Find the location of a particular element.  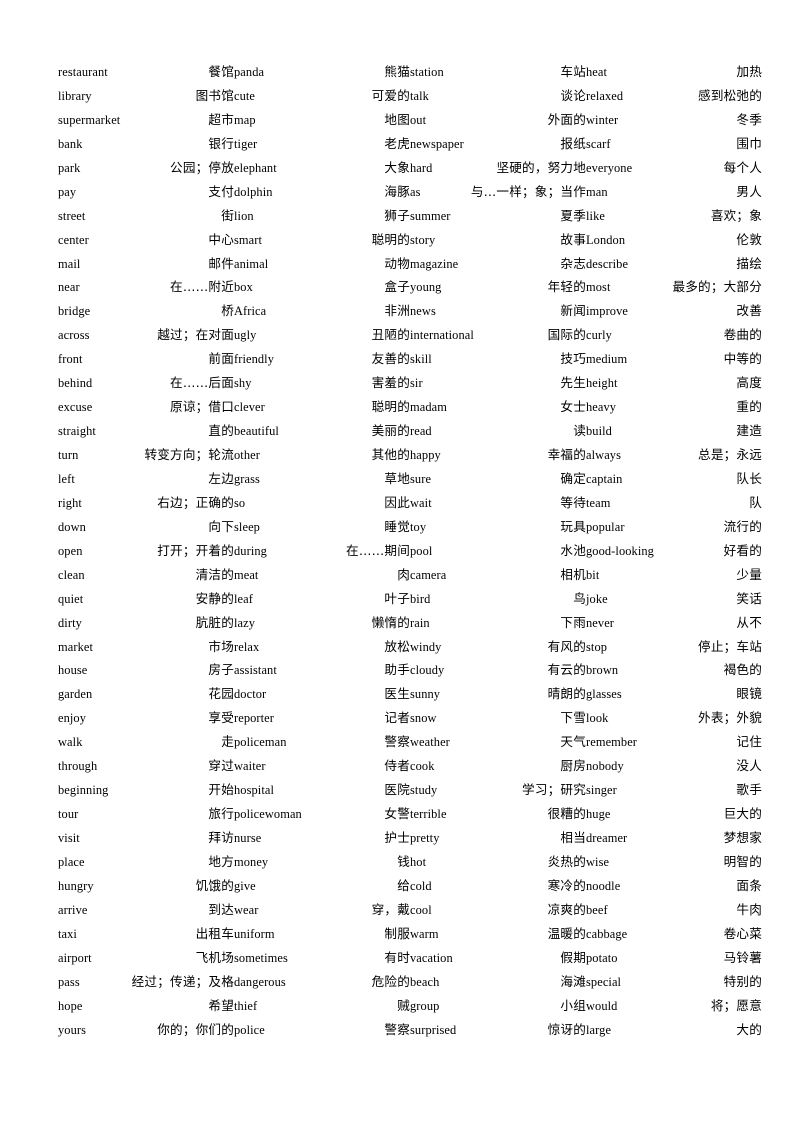

entry-term: snow is located at coordinates (423, 718).